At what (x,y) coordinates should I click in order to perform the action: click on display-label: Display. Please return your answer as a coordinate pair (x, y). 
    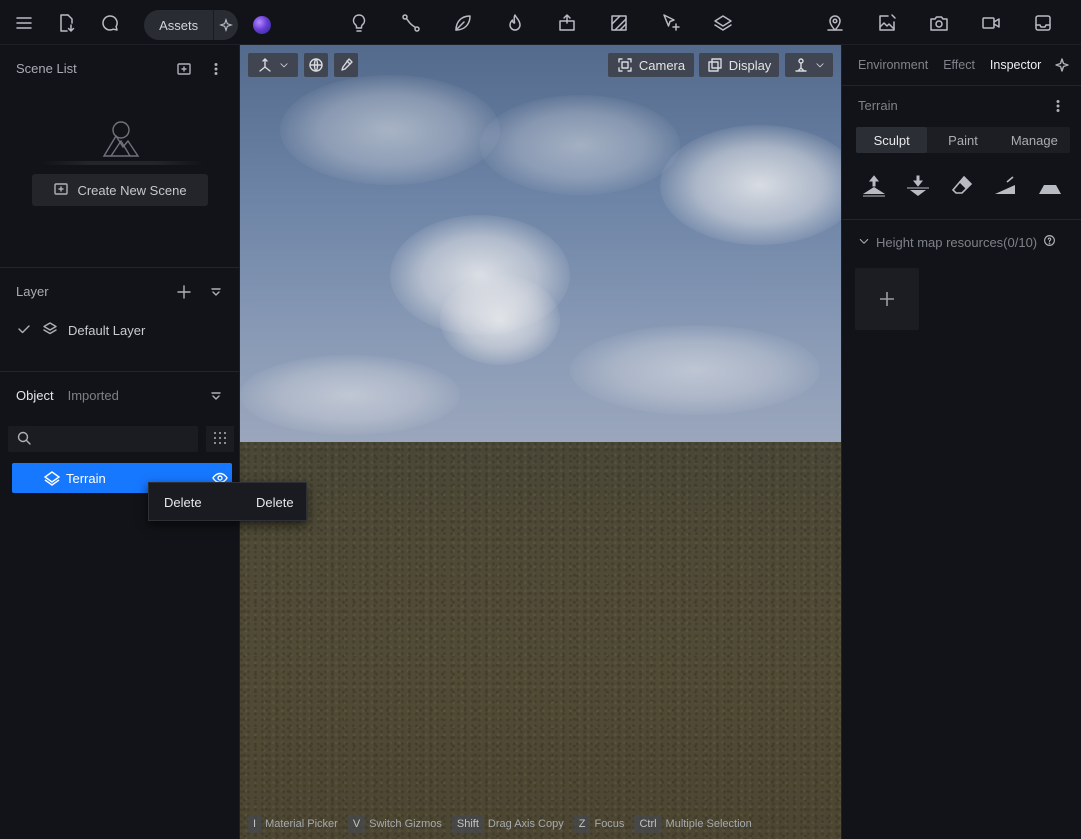
    Looking at the image, I should click on (750, 65).